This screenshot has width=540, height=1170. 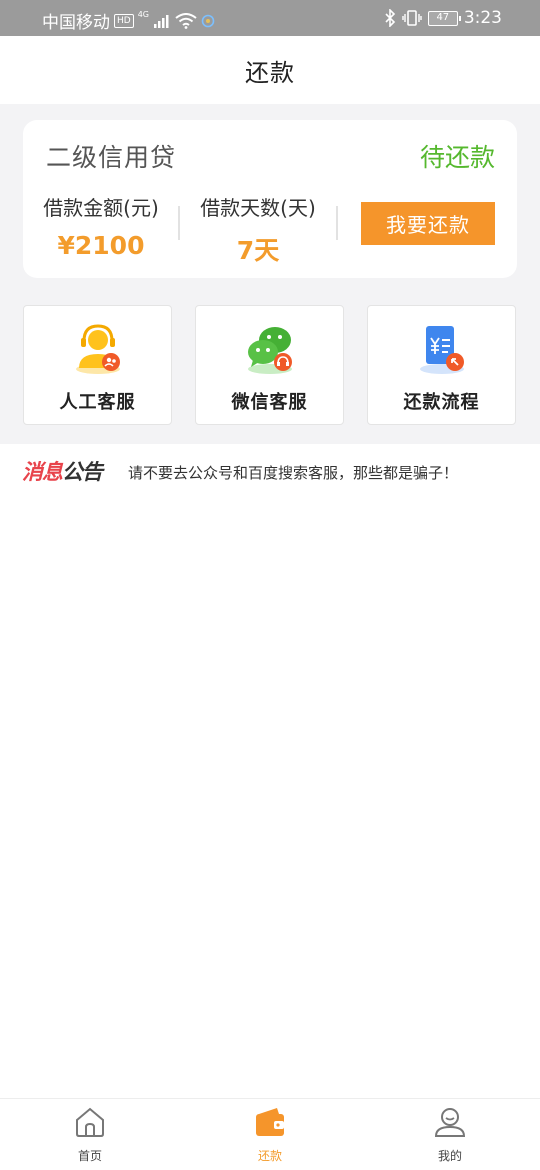 I want to click on customer-service-icon, so click(x=97, y=349).